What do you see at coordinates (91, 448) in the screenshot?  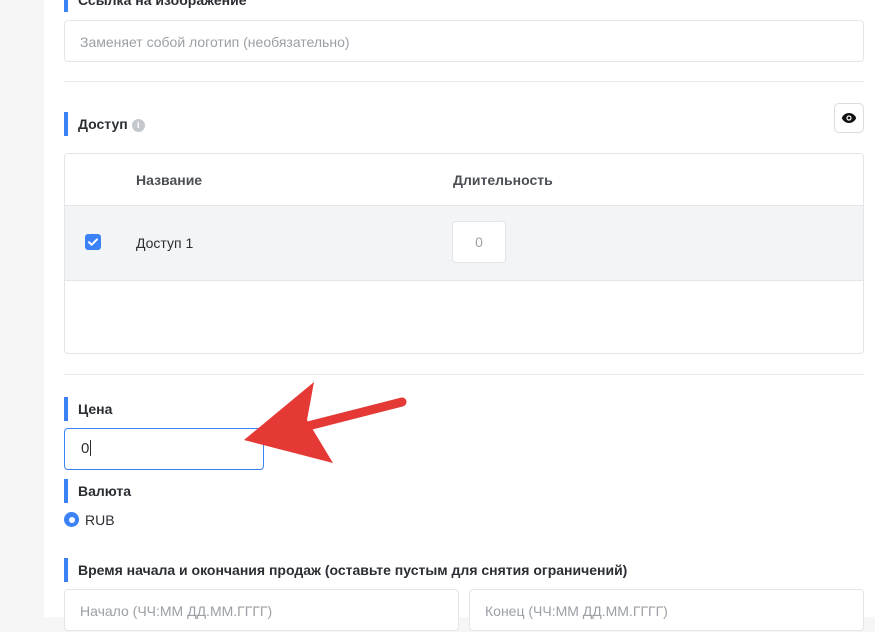 I see `text-caret` at bounding box center [91, 448].